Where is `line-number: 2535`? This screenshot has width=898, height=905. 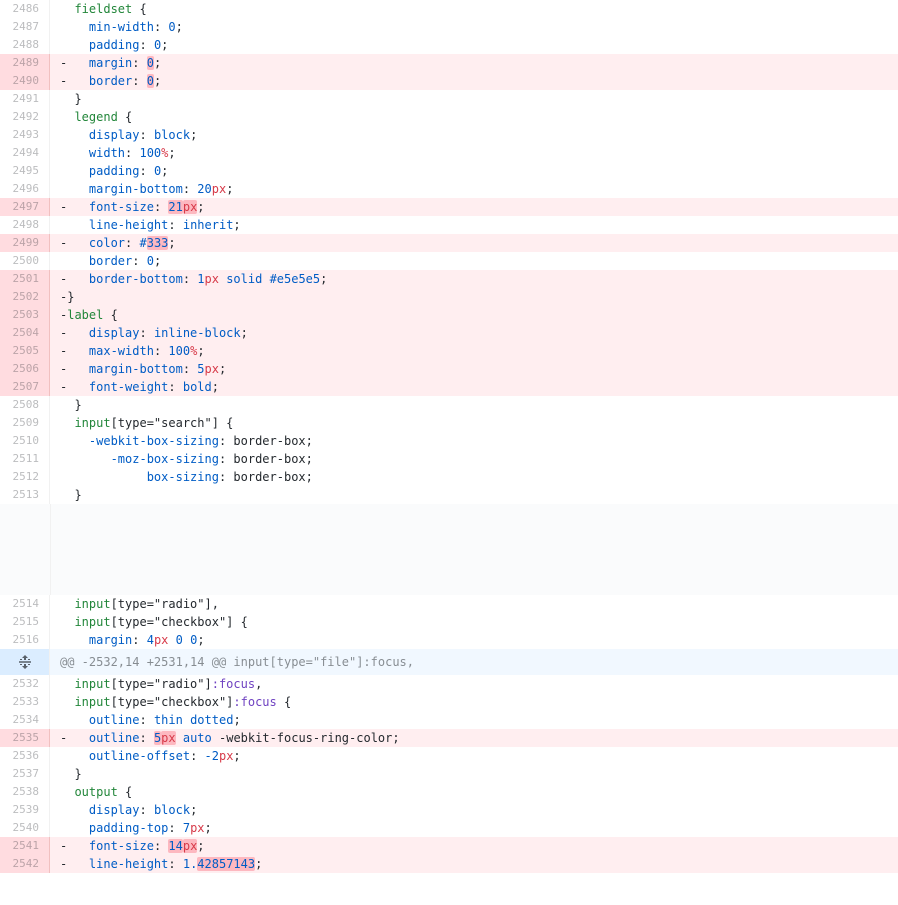 line-number: 2535 is located at coordinates (25, 738).